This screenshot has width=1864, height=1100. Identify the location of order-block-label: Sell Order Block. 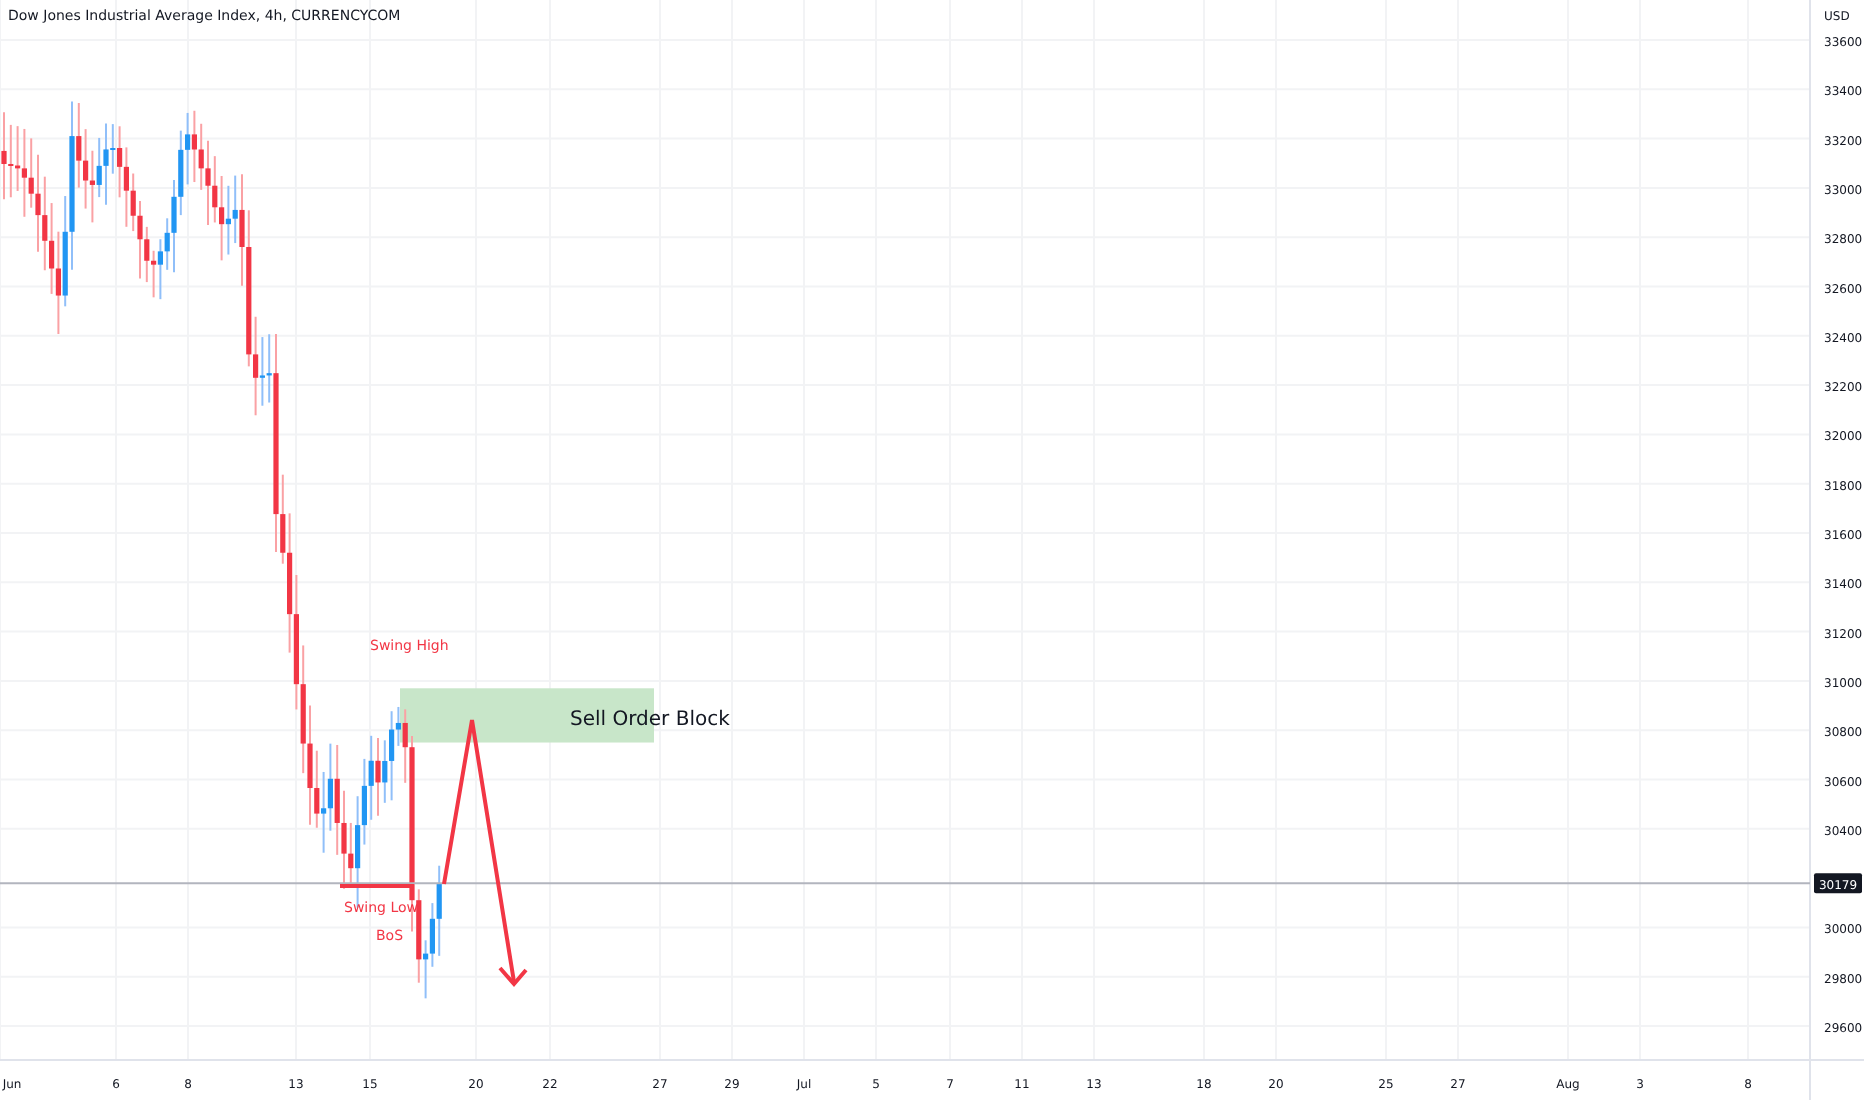
(650, 719).